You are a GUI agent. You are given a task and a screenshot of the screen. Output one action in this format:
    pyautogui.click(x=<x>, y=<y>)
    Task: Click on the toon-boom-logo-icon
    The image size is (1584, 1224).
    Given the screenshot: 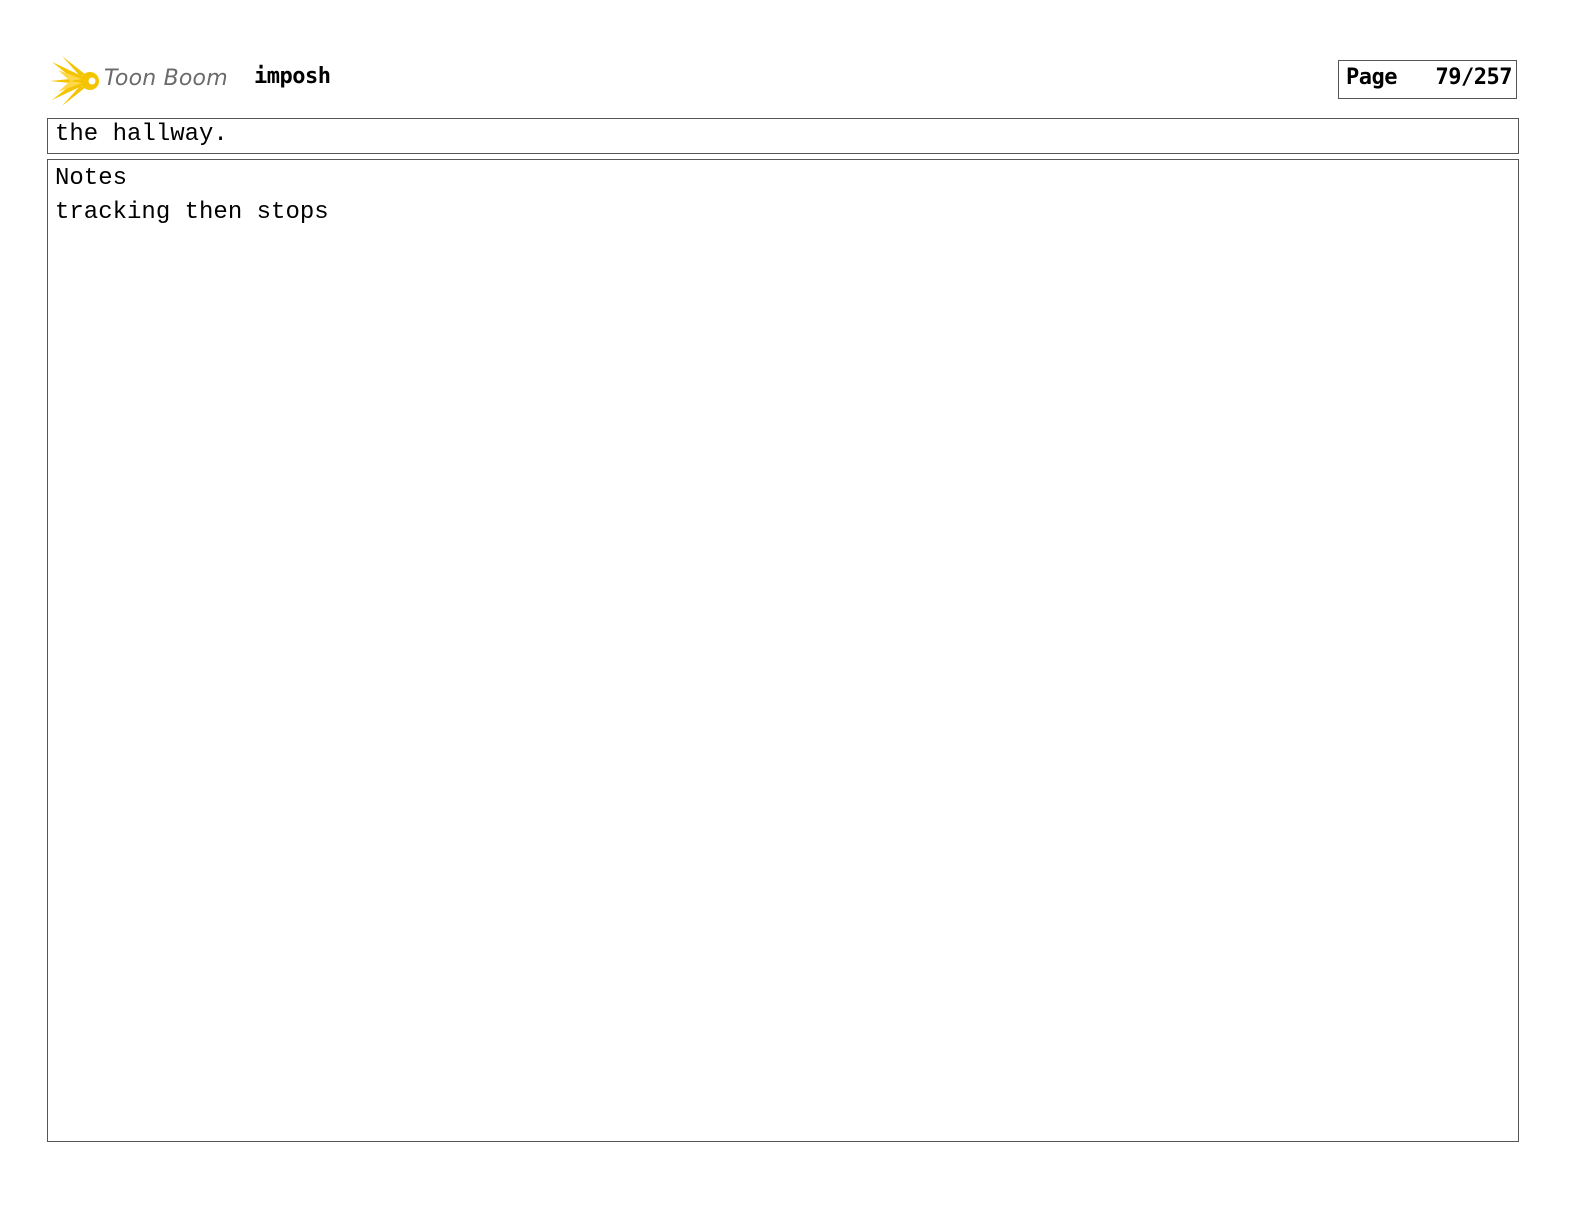 What is the action you would take?
    pyautogui.click(x=74, y=81)
    